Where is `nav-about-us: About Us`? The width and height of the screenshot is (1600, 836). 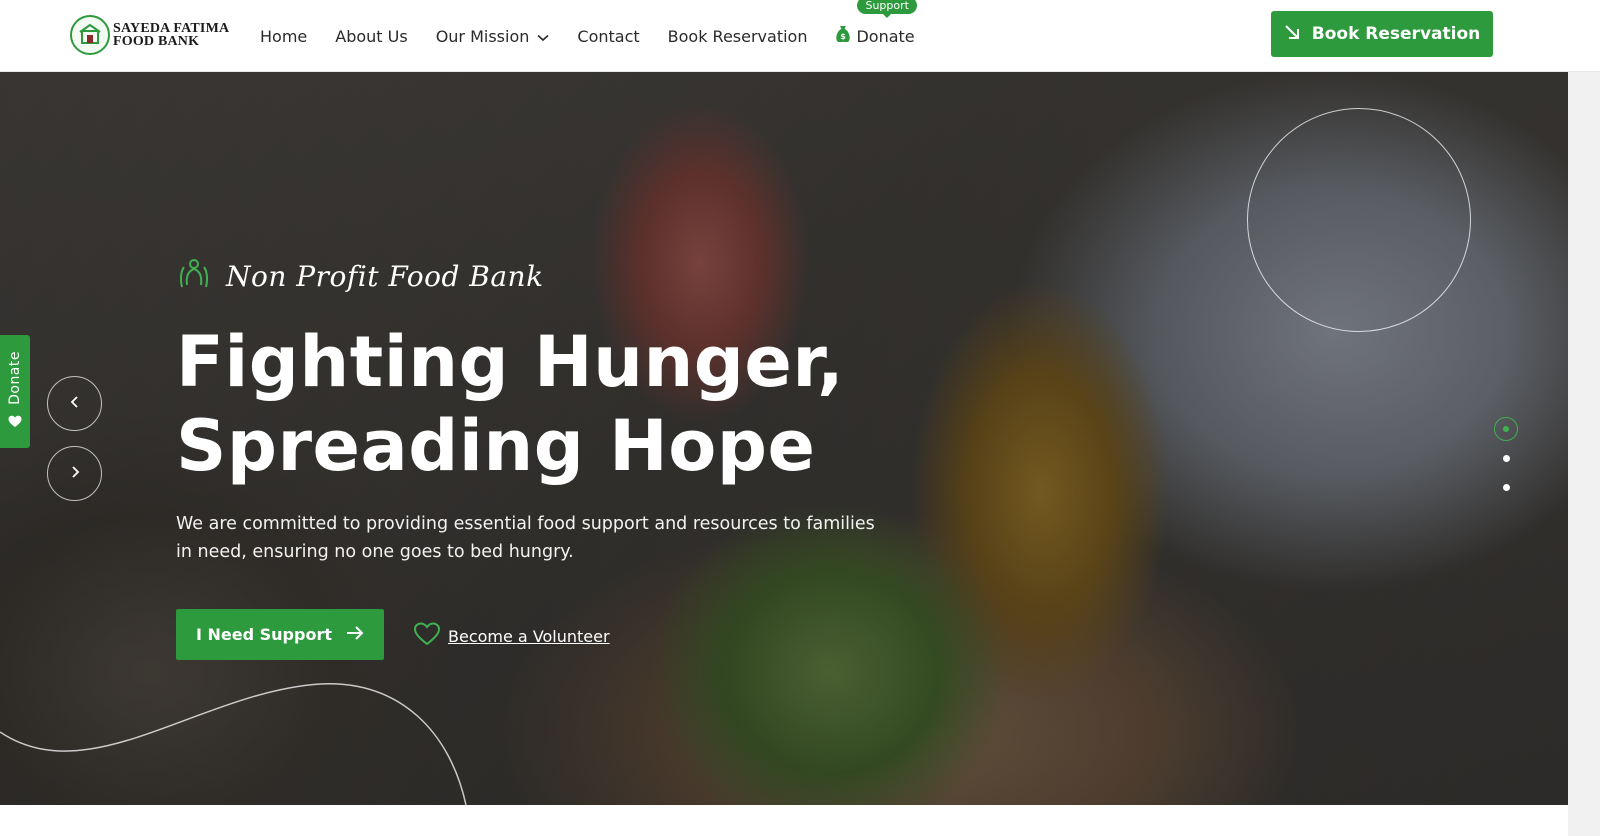 nav-about-us: About Us is located at coordinates (371, 36).